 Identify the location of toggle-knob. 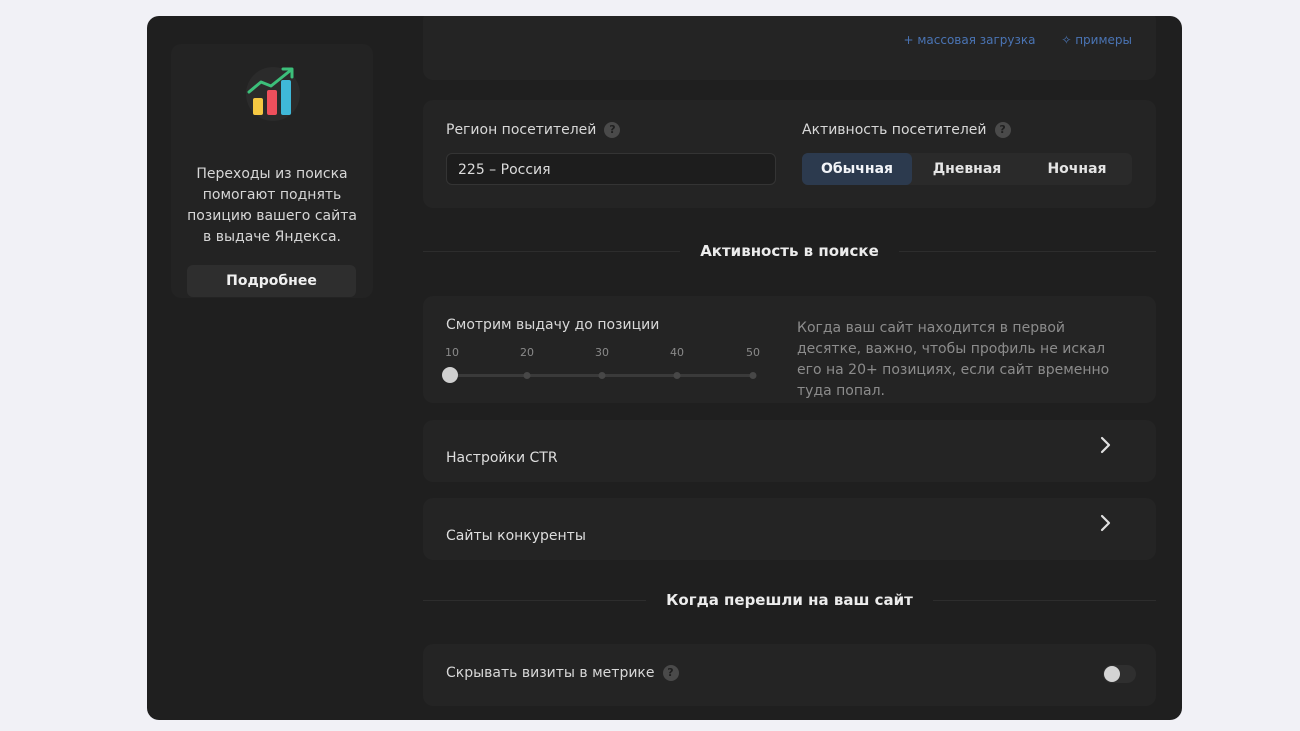
(1112, 674).